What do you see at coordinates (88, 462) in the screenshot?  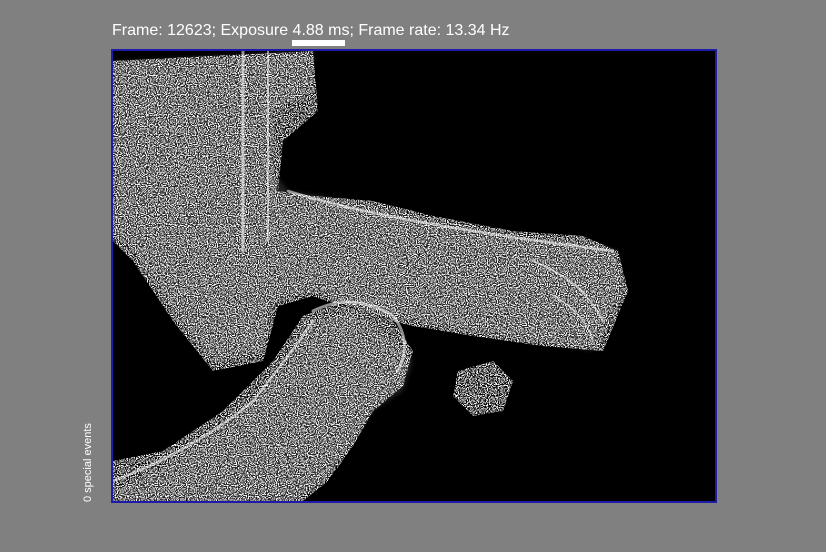 I see `special-events-label: 0 special events` at bounding box center [88, 462].